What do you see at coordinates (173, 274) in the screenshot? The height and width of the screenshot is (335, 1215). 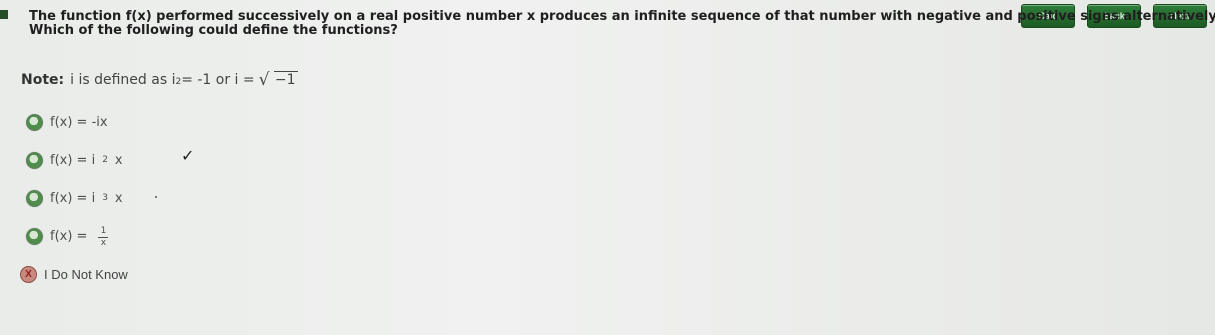 I see `dont-know-option: X I Do Not Know` at bounding box center [173, 274].